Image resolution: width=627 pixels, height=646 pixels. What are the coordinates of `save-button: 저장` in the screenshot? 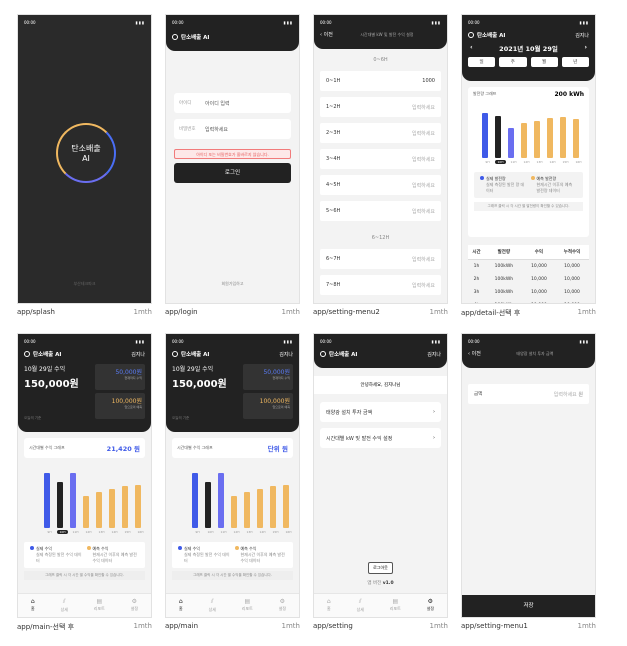 It's located at (528, 606).